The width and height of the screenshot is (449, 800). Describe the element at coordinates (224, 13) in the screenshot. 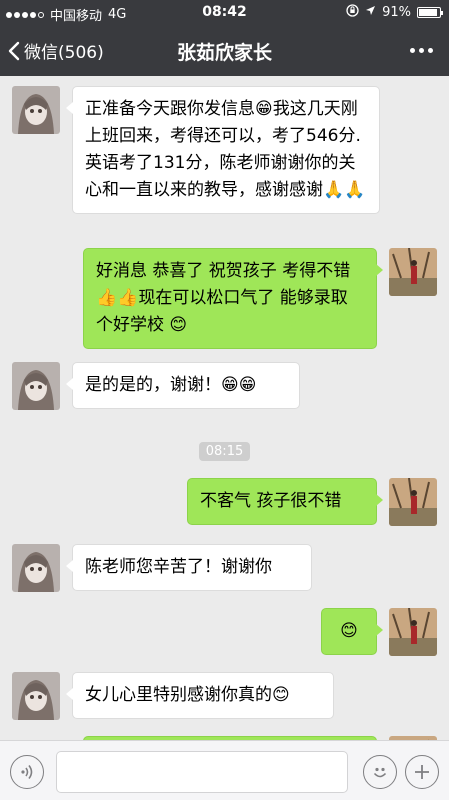

I see `status-bar: 中国移动 4G 08:42 91%` at that location.